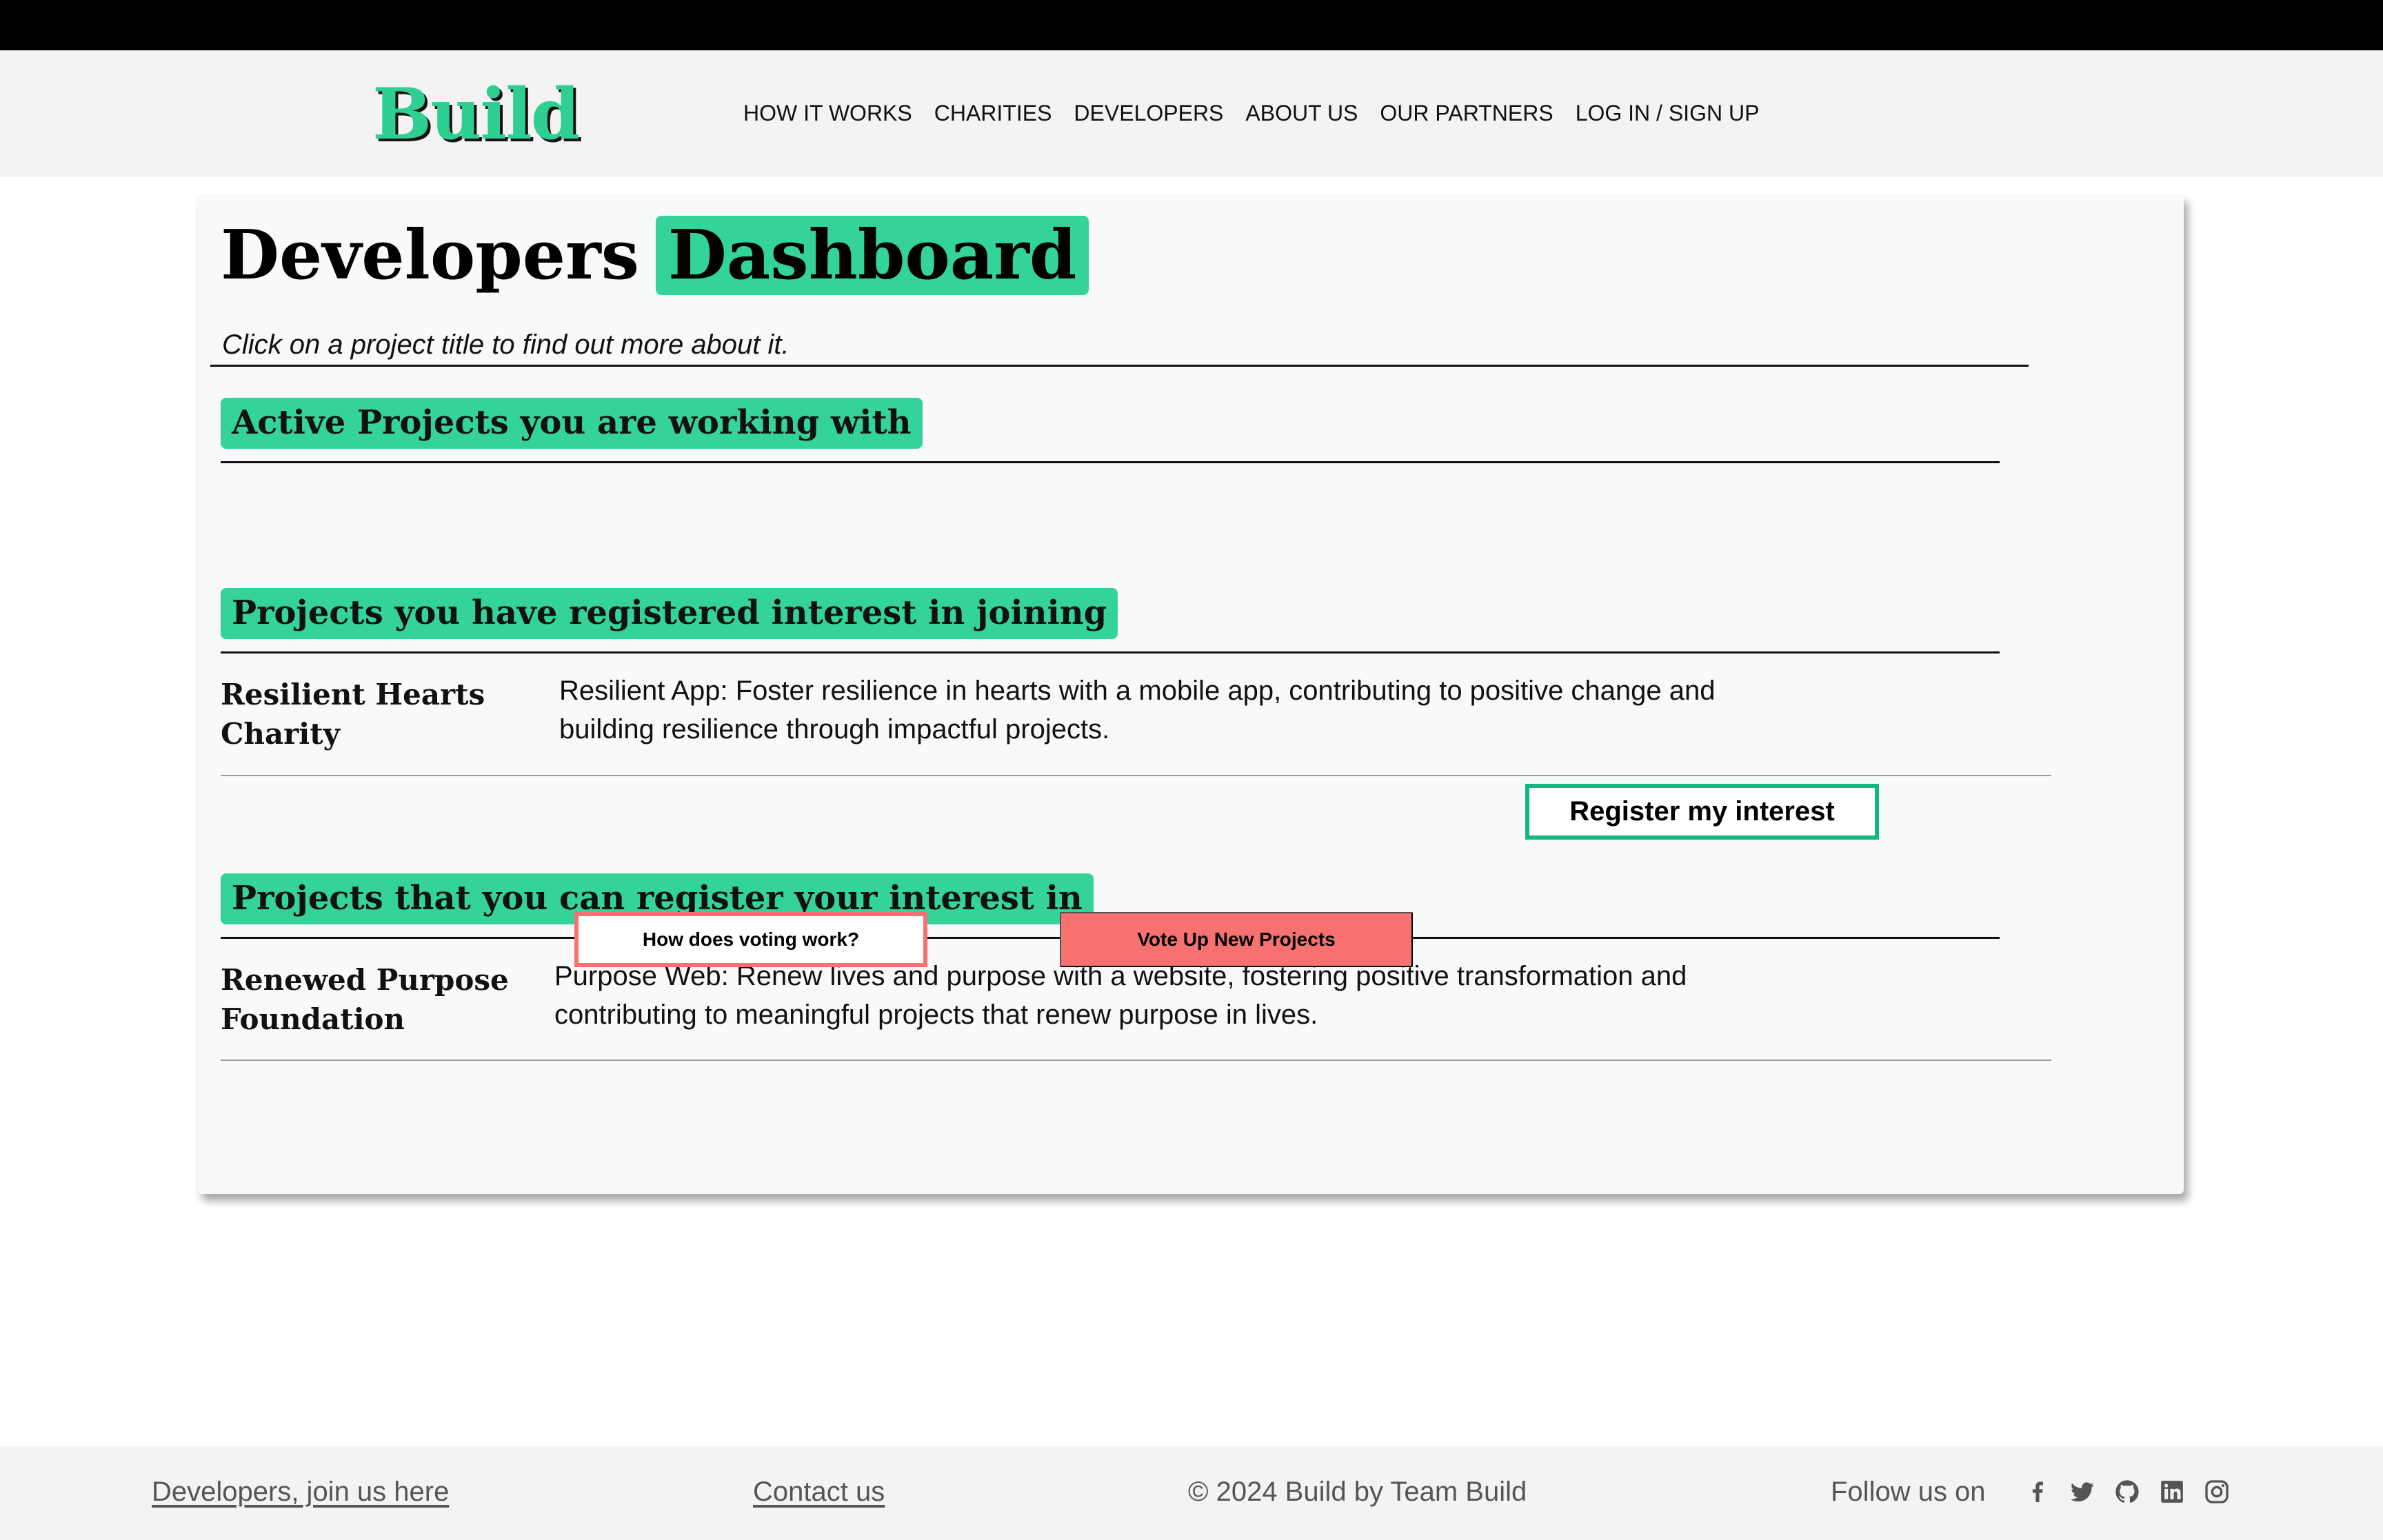 The height and width of the screenshot is (1540, 2383). What do you see at coordinates (1110, 653) in the screenshot?
I see `registered-projects-divider` at bounding box center [1110, 653].